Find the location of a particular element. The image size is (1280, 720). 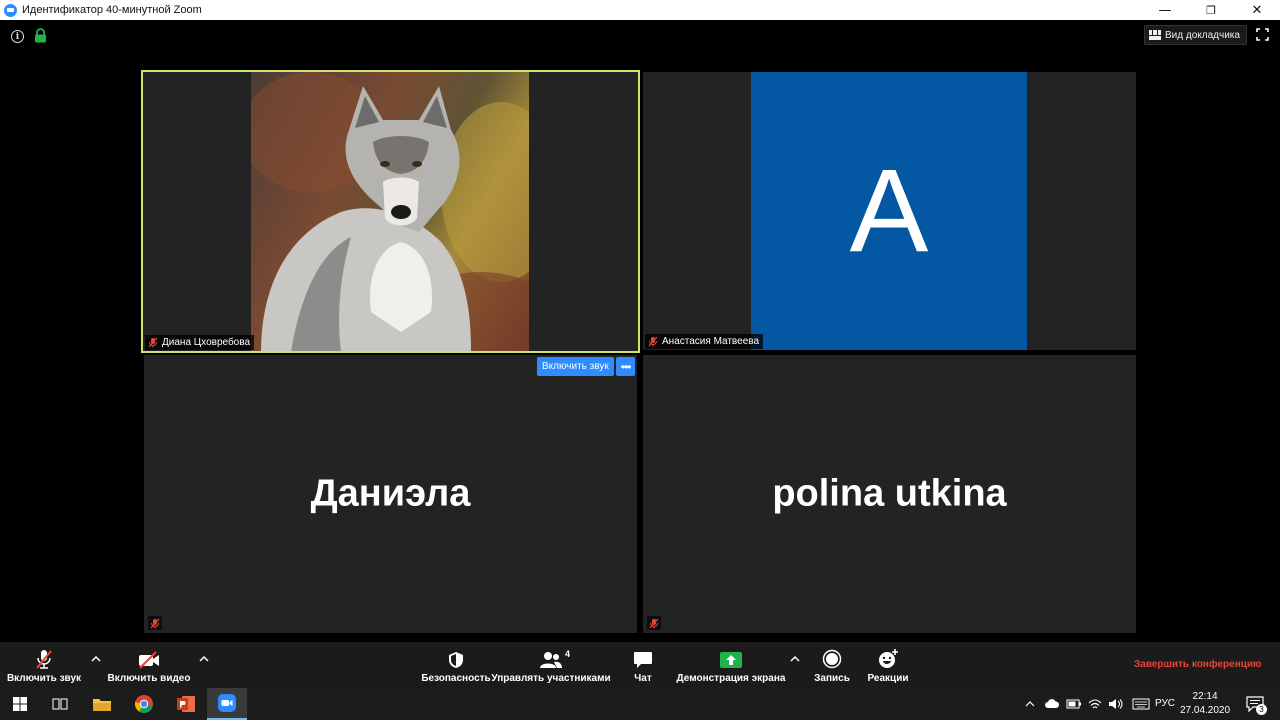

reactions-smiley-icon is located at coordinates (888, 658).